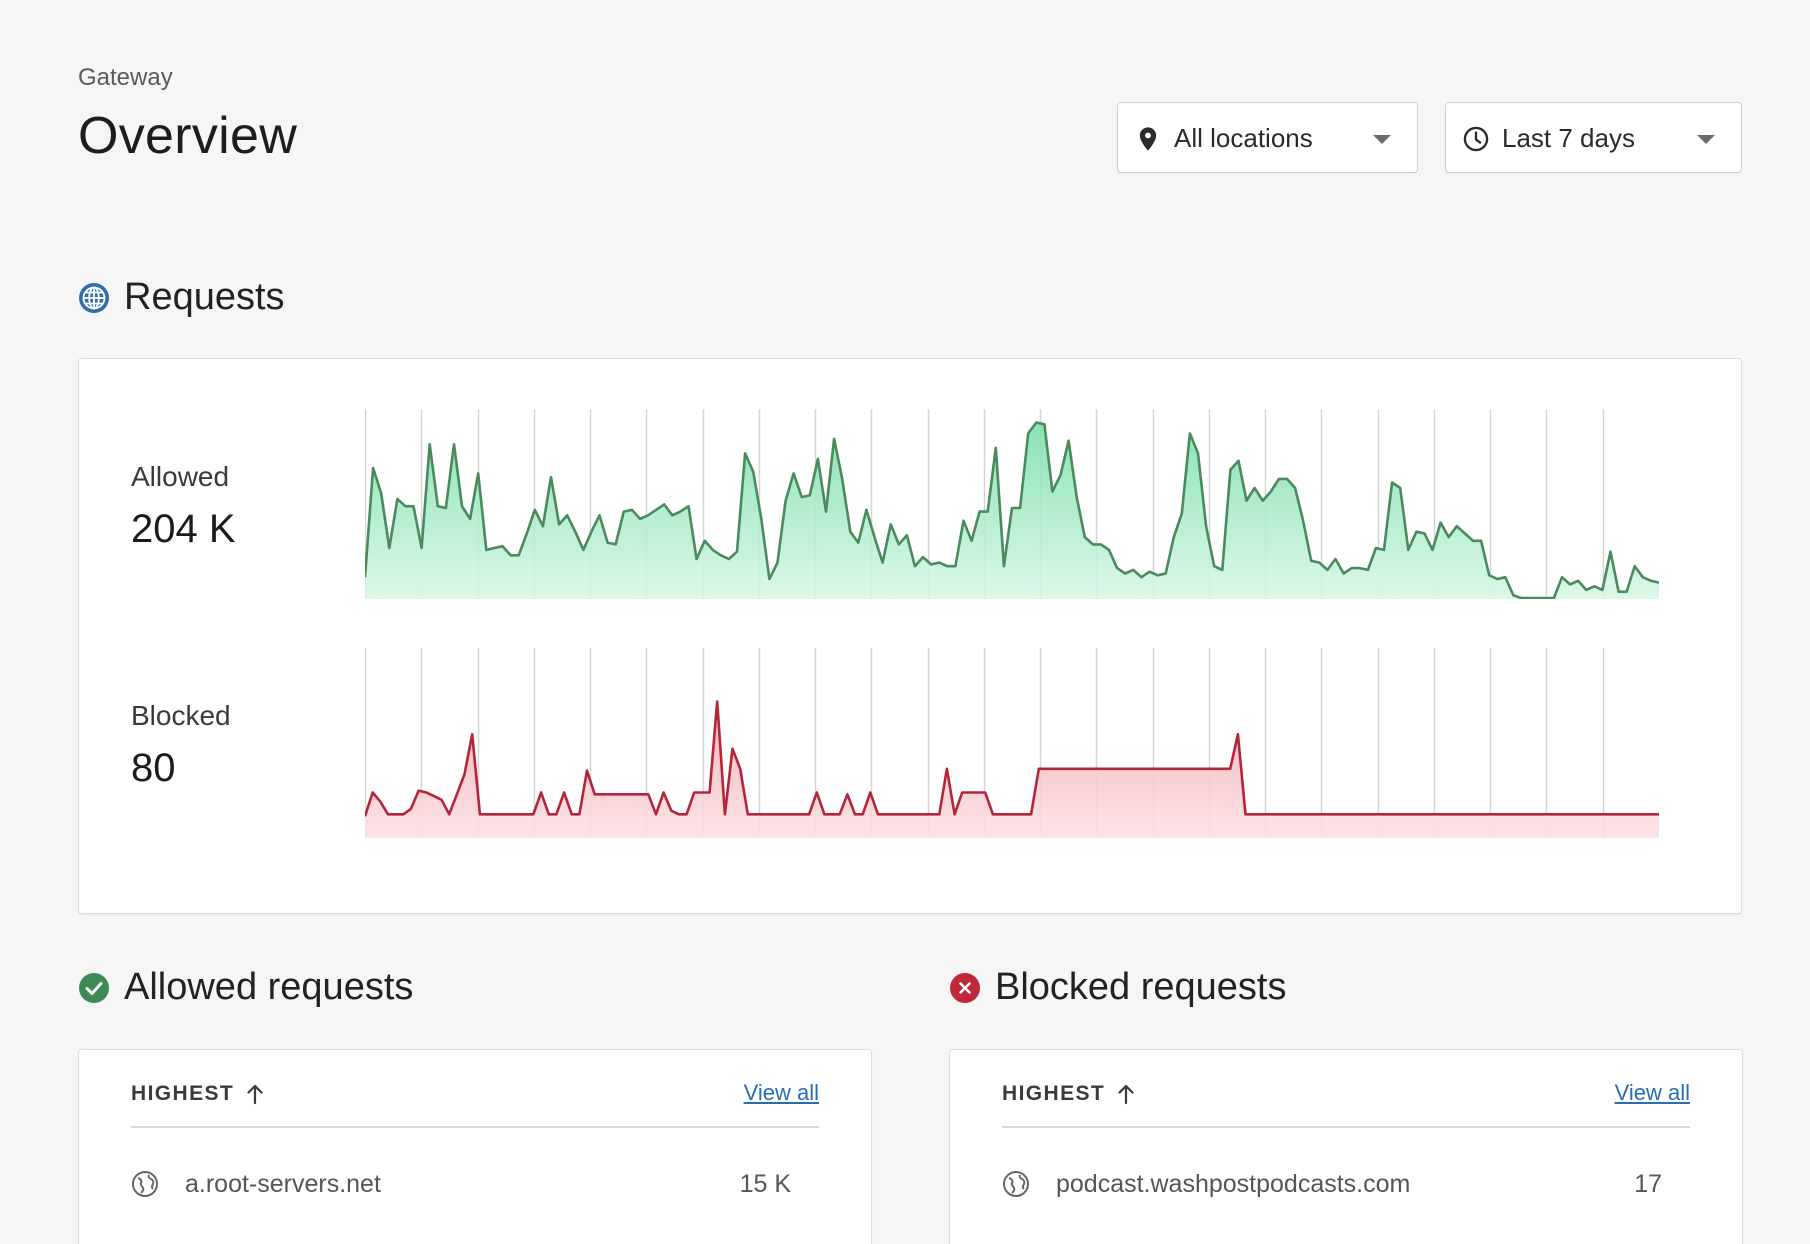 The height and width of the screenshot is (1244, 1810). I want to click on blocked-metric-value: 80, so click(153, 768).